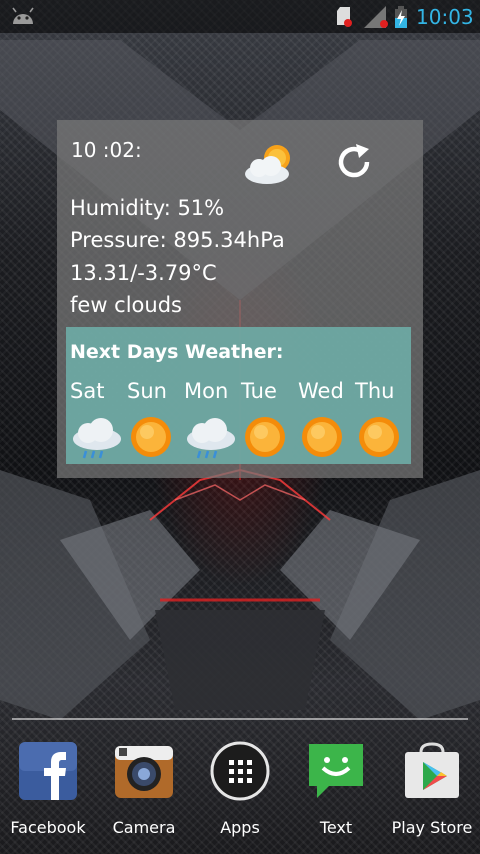 The height and width of the screenshot is (854, 480). What do you see at coordinates (87, 391) in the screenshot?
I see `forecast-day-label: Sat` at bounding box center [87, 391].